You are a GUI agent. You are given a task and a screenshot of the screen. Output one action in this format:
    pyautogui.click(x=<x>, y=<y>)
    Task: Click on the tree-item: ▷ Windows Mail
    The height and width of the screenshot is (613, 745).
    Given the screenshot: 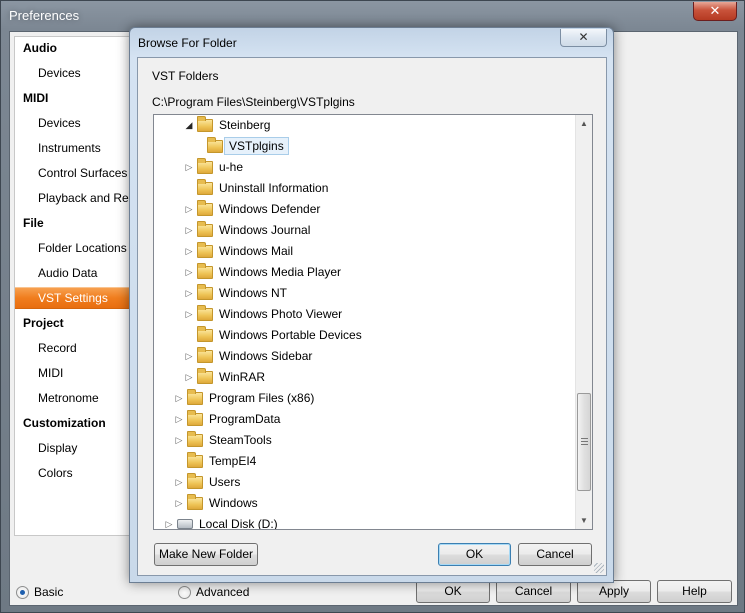 What is the action you would take?
    pyautogui.click(x=238, y=251)
    